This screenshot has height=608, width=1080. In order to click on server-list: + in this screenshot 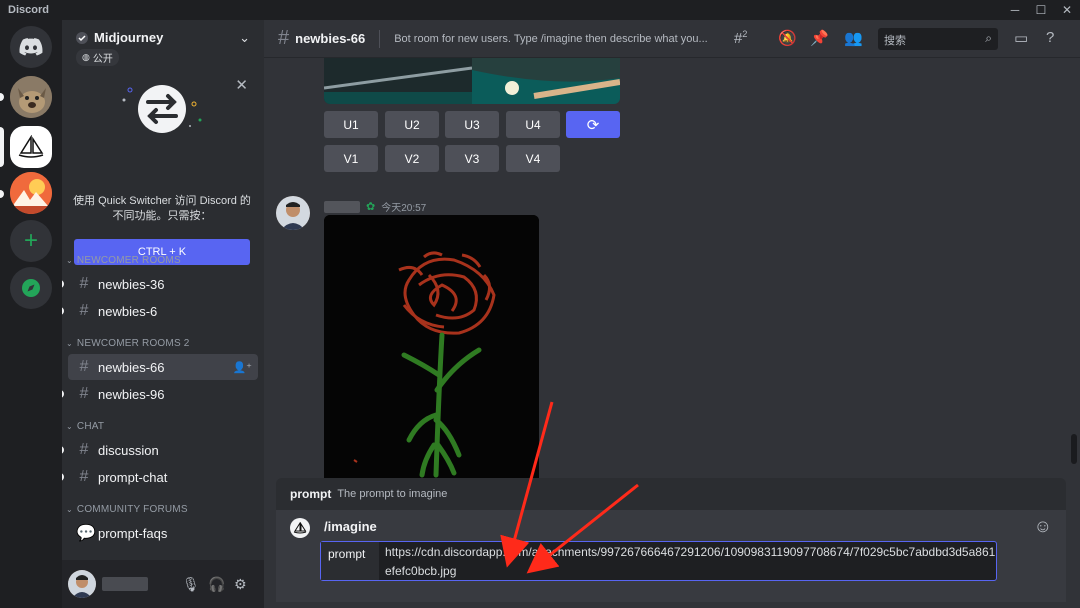, I will do `click(31, 314)`.